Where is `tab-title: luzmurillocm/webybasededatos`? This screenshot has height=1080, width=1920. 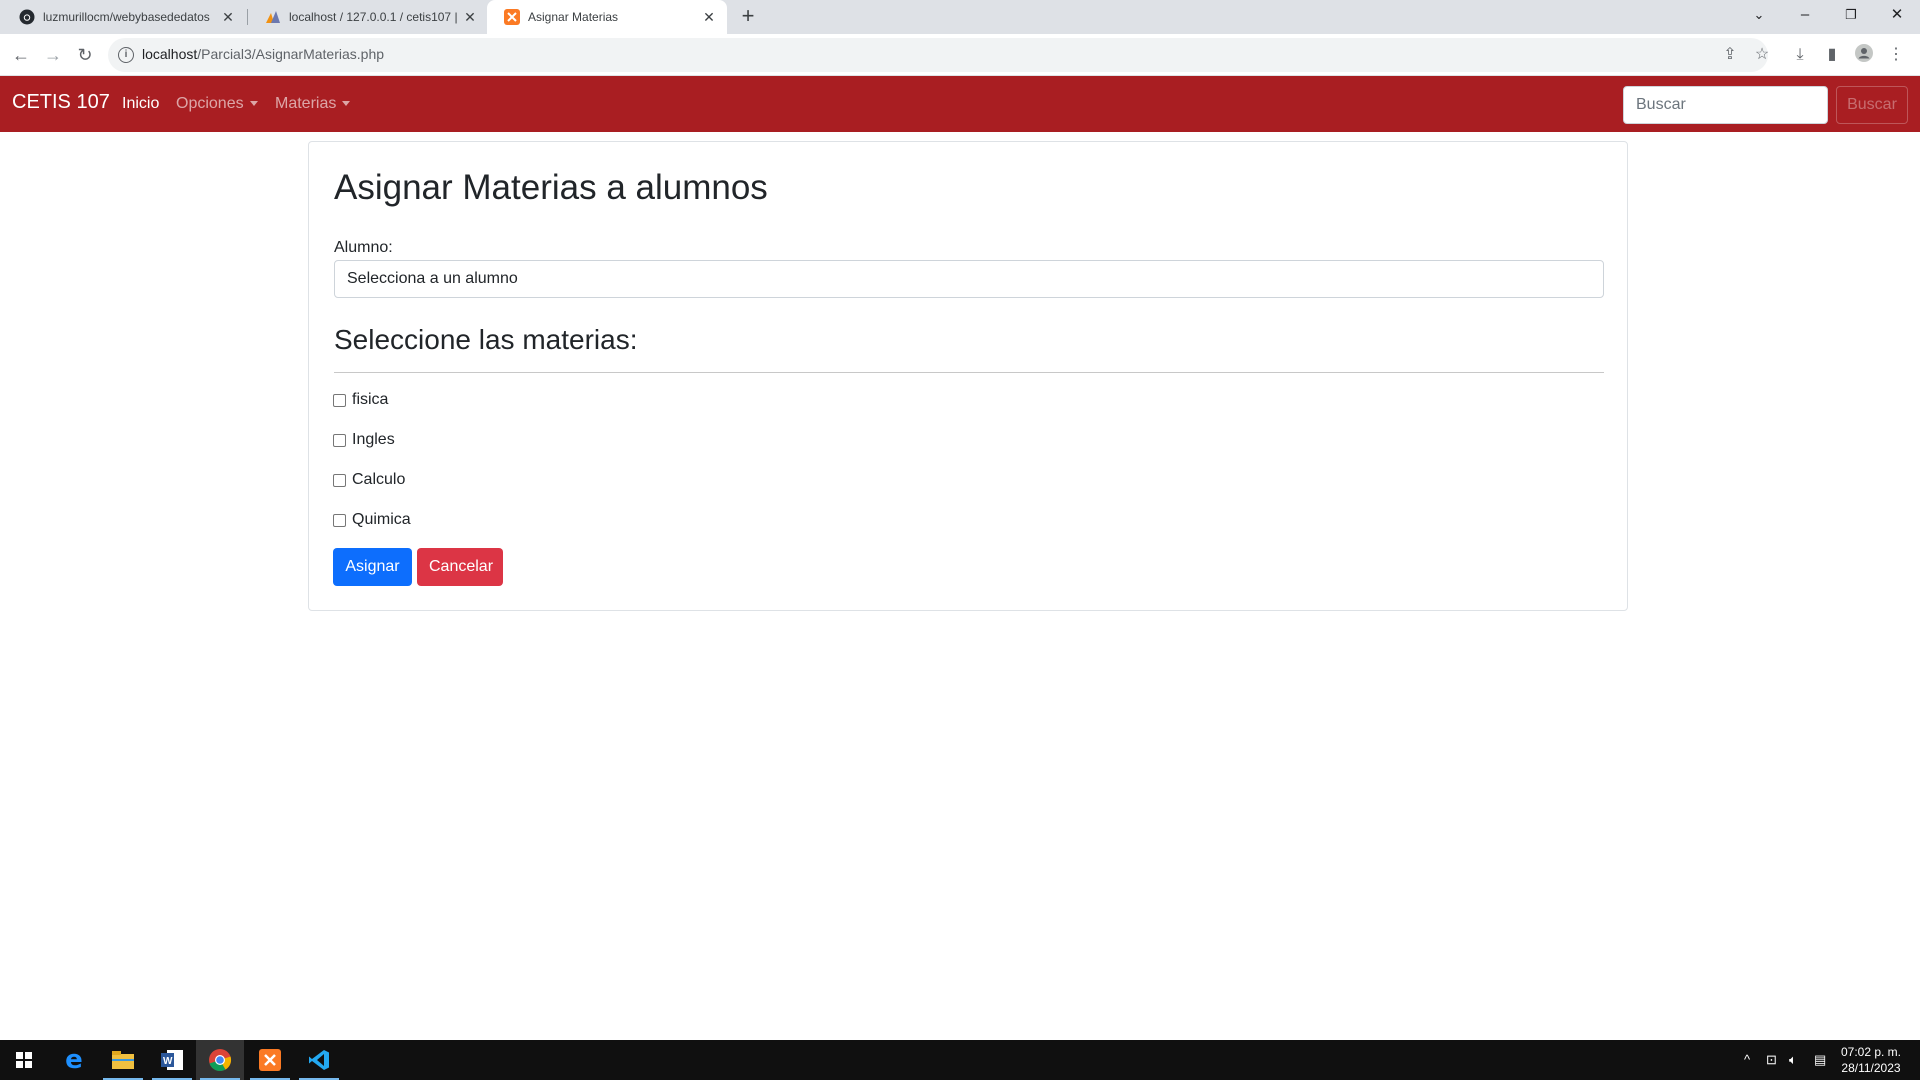
tab-title: luzmurillocm/webybasededatos is located at coordinates (126, 17).